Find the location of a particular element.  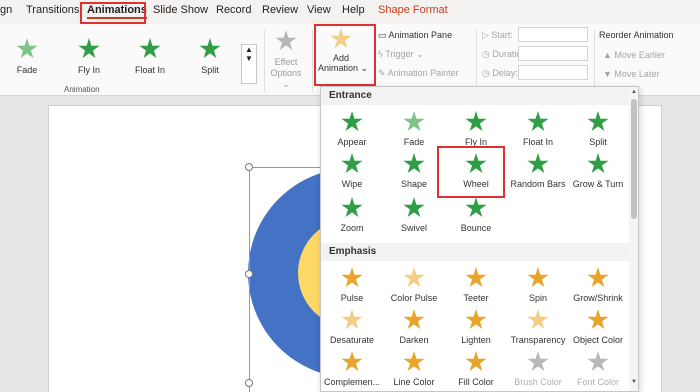

swivel-star-icon is located at coordinates (414, 207).